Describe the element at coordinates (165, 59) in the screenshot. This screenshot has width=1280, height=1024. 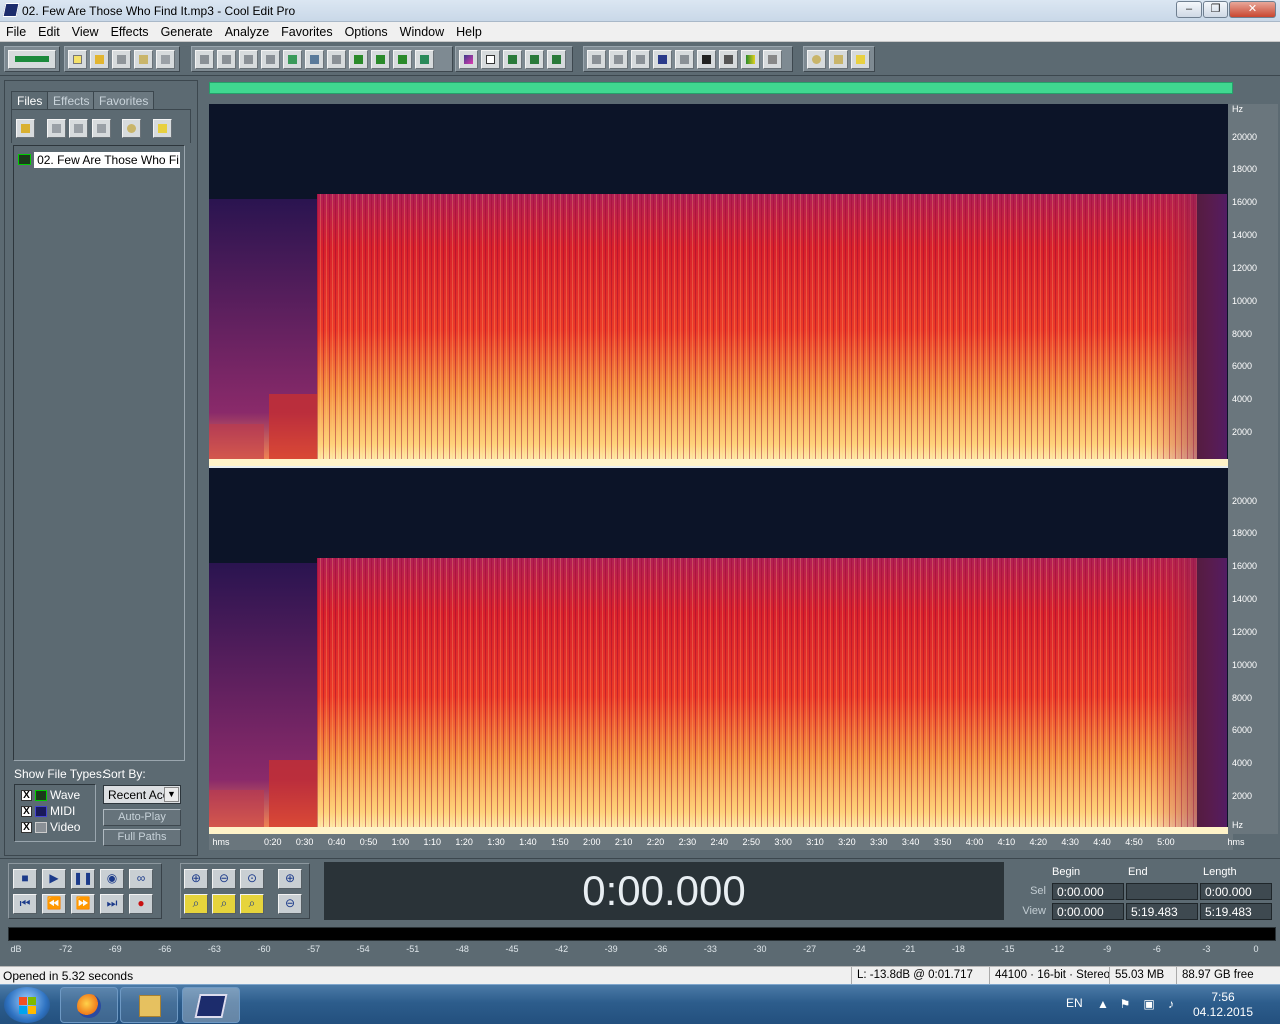
I see `close-file-icon` at that location.